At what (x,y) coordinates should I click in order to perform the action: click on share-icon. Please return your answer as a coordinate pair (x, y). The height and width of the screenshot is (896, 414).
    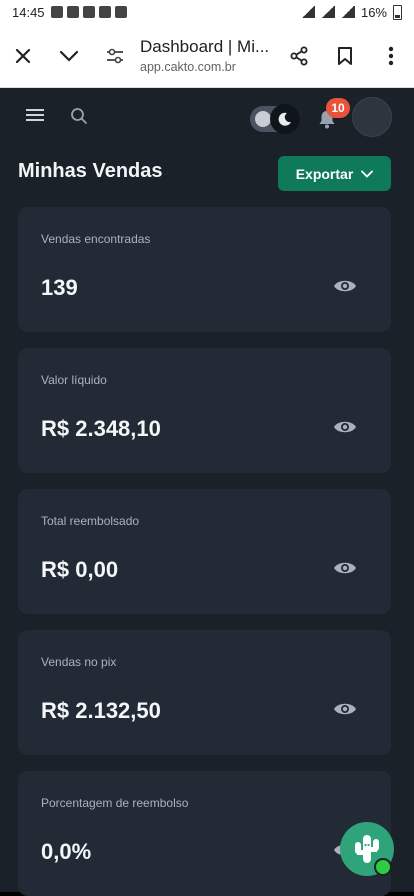
    Looking at the image, I should click on (299, 55).